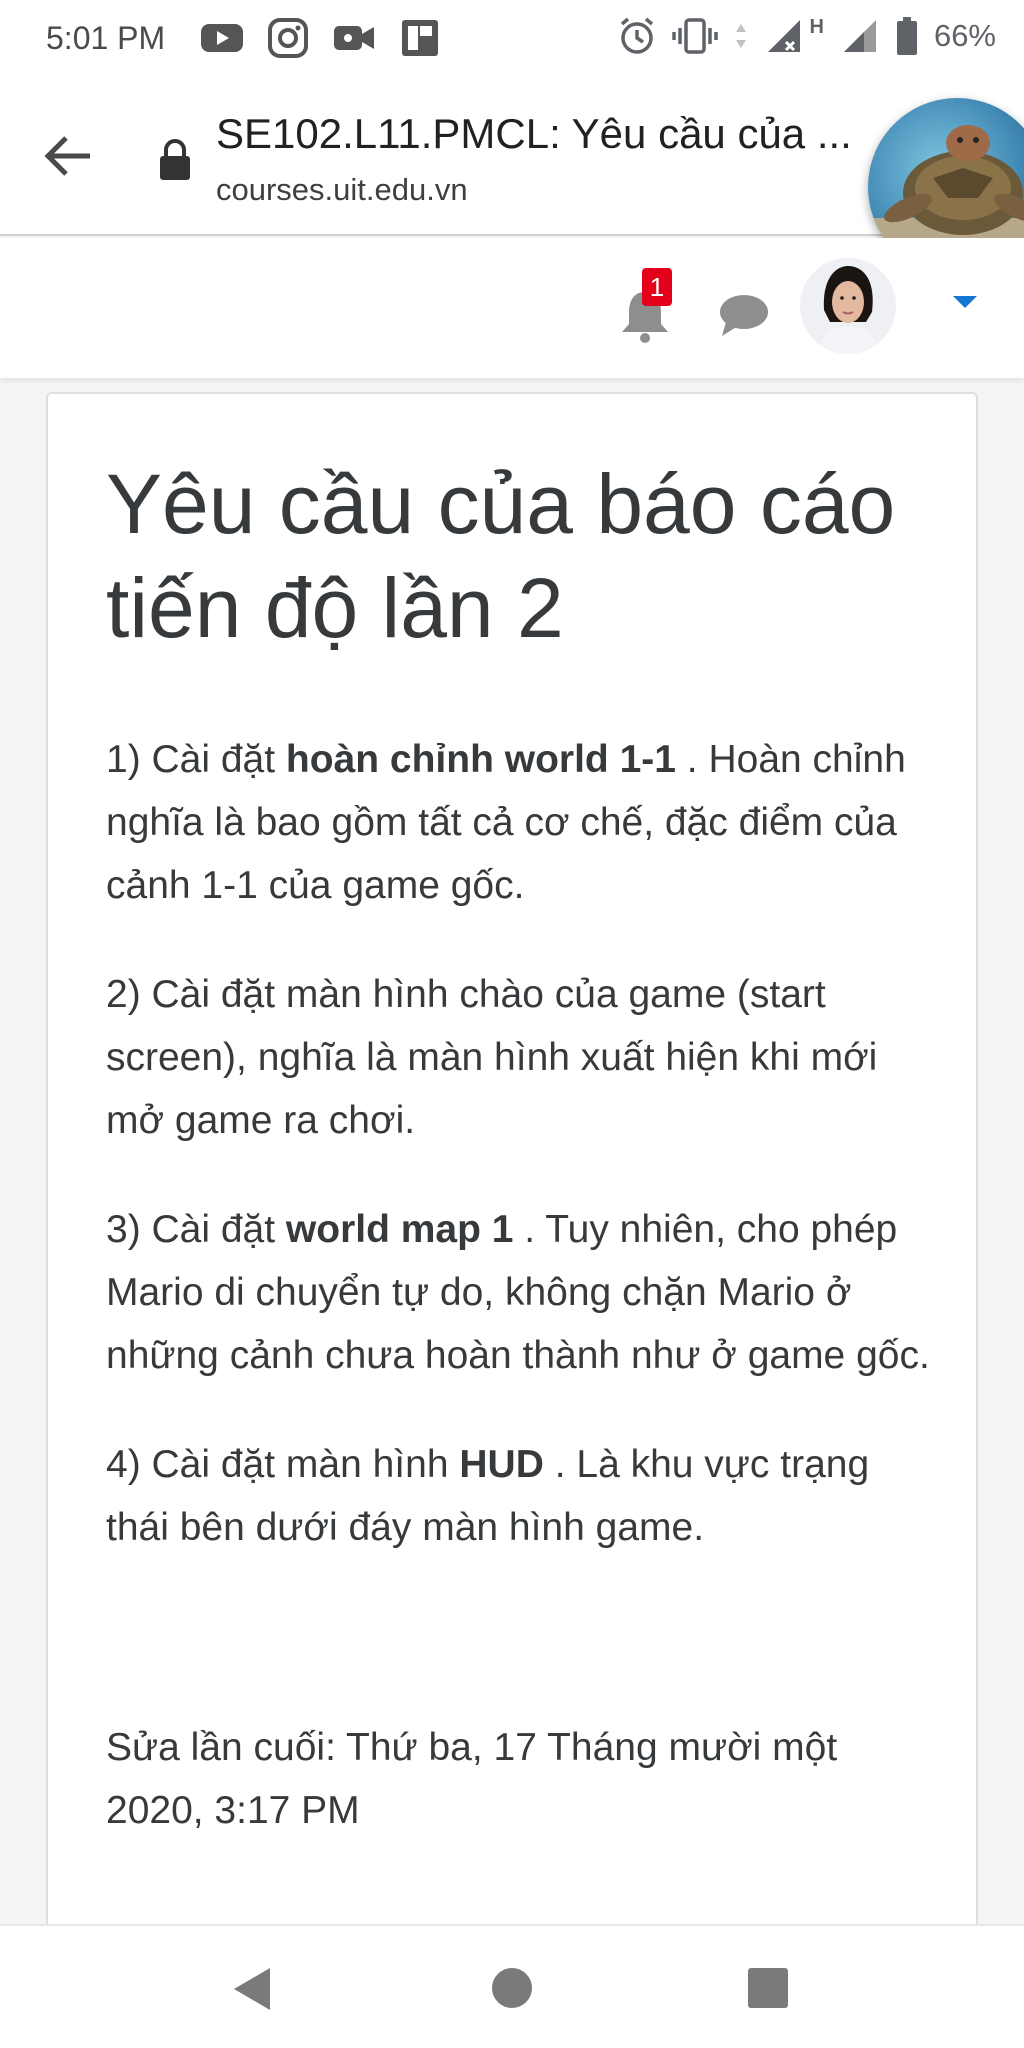 The image size is (1024, 2048). Describe the element at coordinates (512, 308) in the screenshot. I see `site-navbar: 1` at that location.